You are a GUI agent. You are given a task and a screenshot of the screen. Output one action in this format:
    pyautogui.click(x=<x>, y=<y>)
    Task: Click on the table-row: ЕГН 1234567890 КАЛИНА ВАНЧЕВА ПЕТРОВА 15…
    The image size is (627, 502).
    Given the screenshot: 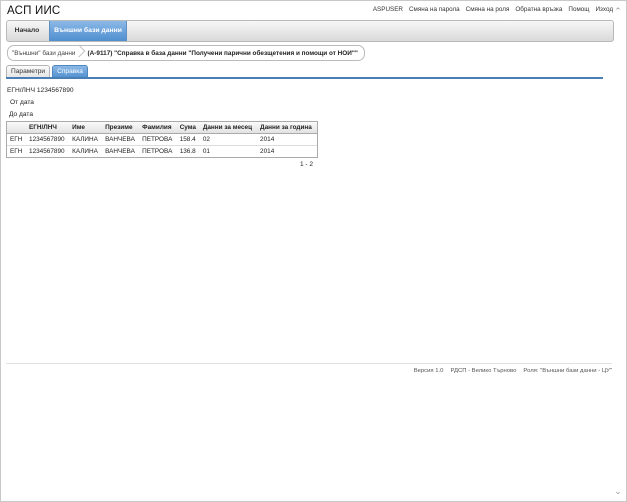 What is the action you would take?
    pyautogui.click(x=162, y=139)
    